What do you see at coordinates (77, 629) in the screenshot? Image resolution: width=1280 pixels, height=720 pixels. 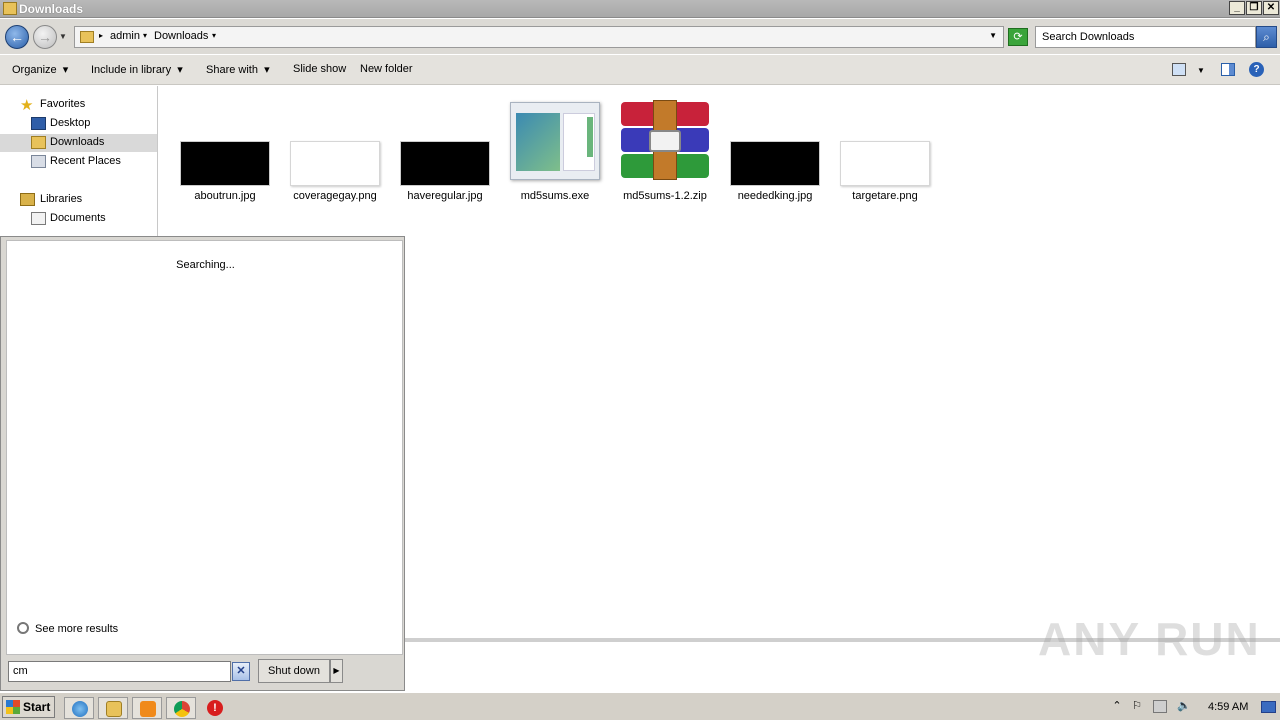 I see `see-more-results-label: See more results` at bounding box center [77, 629].